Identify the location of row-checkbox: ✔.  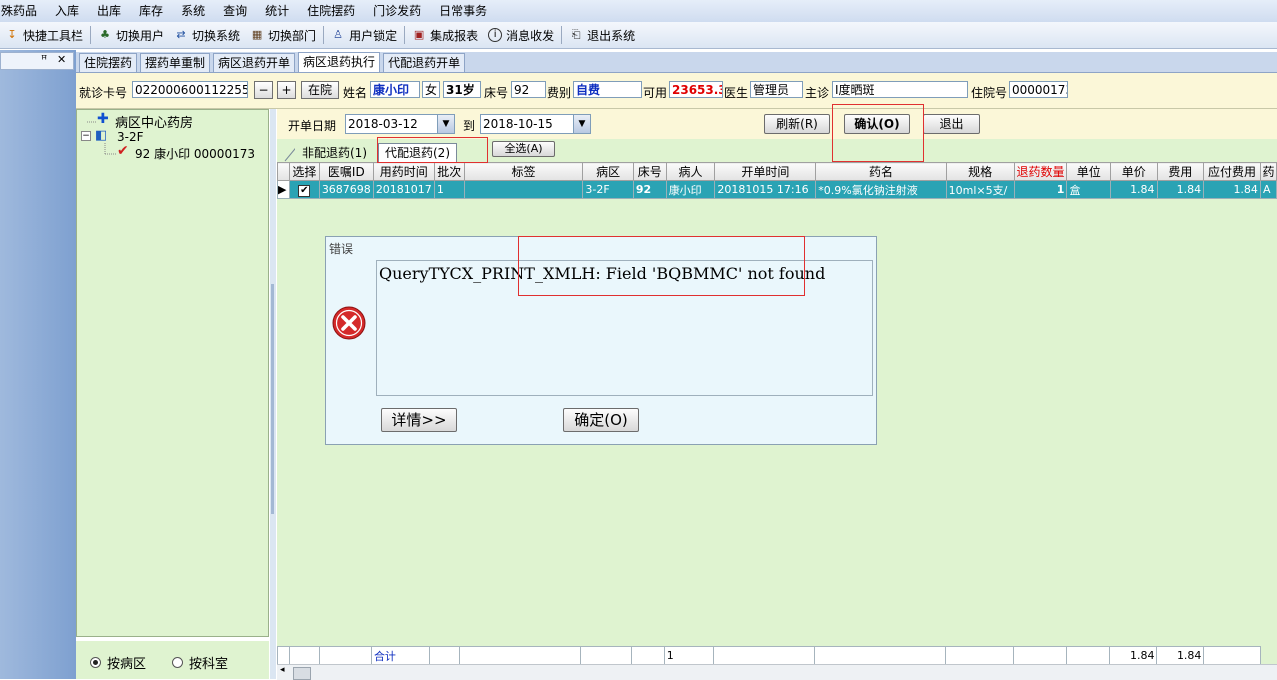
(304, 190).